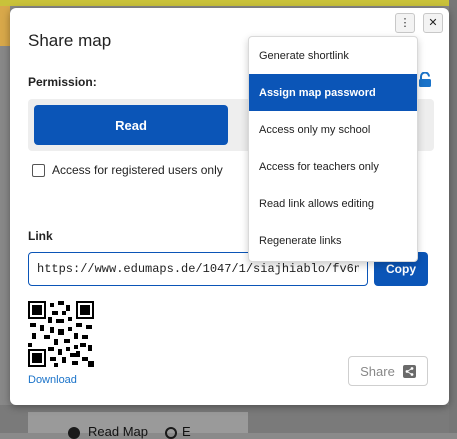  I want to click on background-map-edge, so click(5, 26).